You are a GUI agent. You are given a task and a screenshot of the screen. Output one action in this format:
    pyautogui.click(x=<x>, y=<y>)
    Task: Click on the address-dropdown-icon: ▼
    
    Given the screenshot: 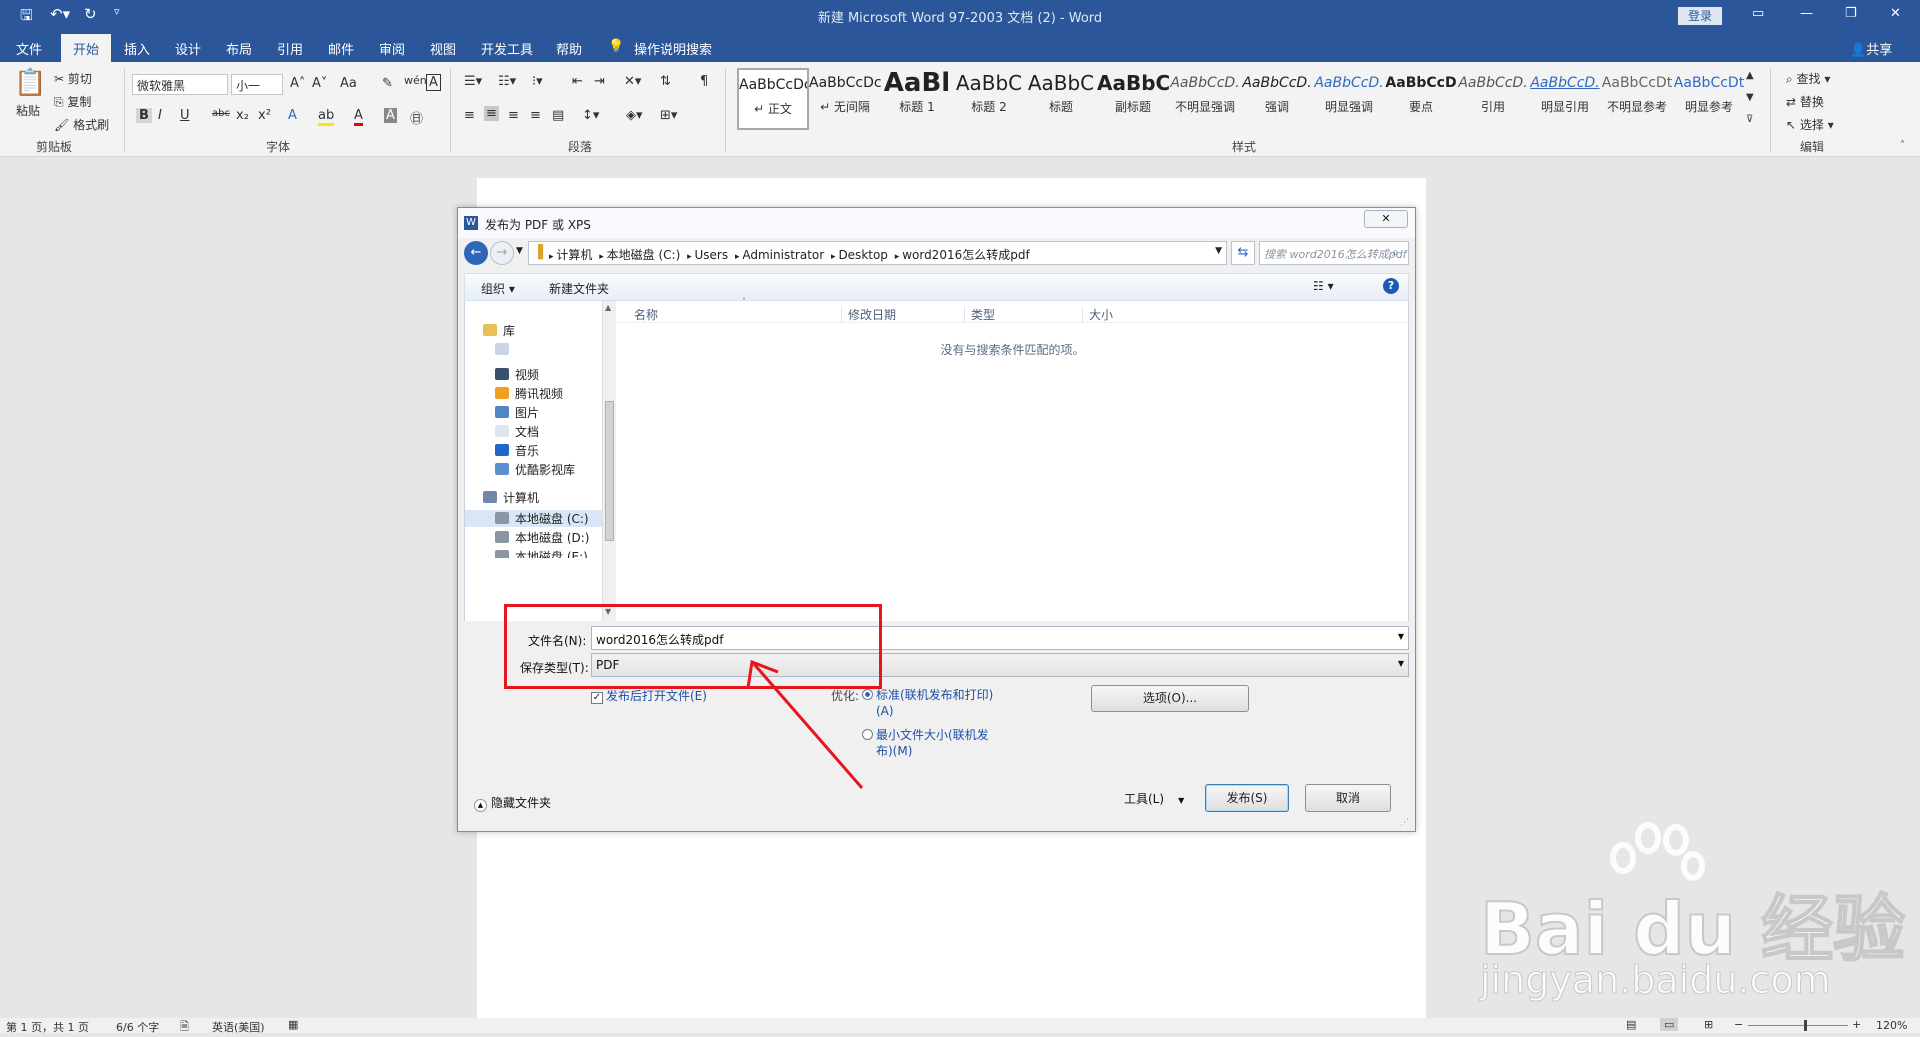 What is the action you would take?
    pyautogui.click(x=1218, y=251)
    